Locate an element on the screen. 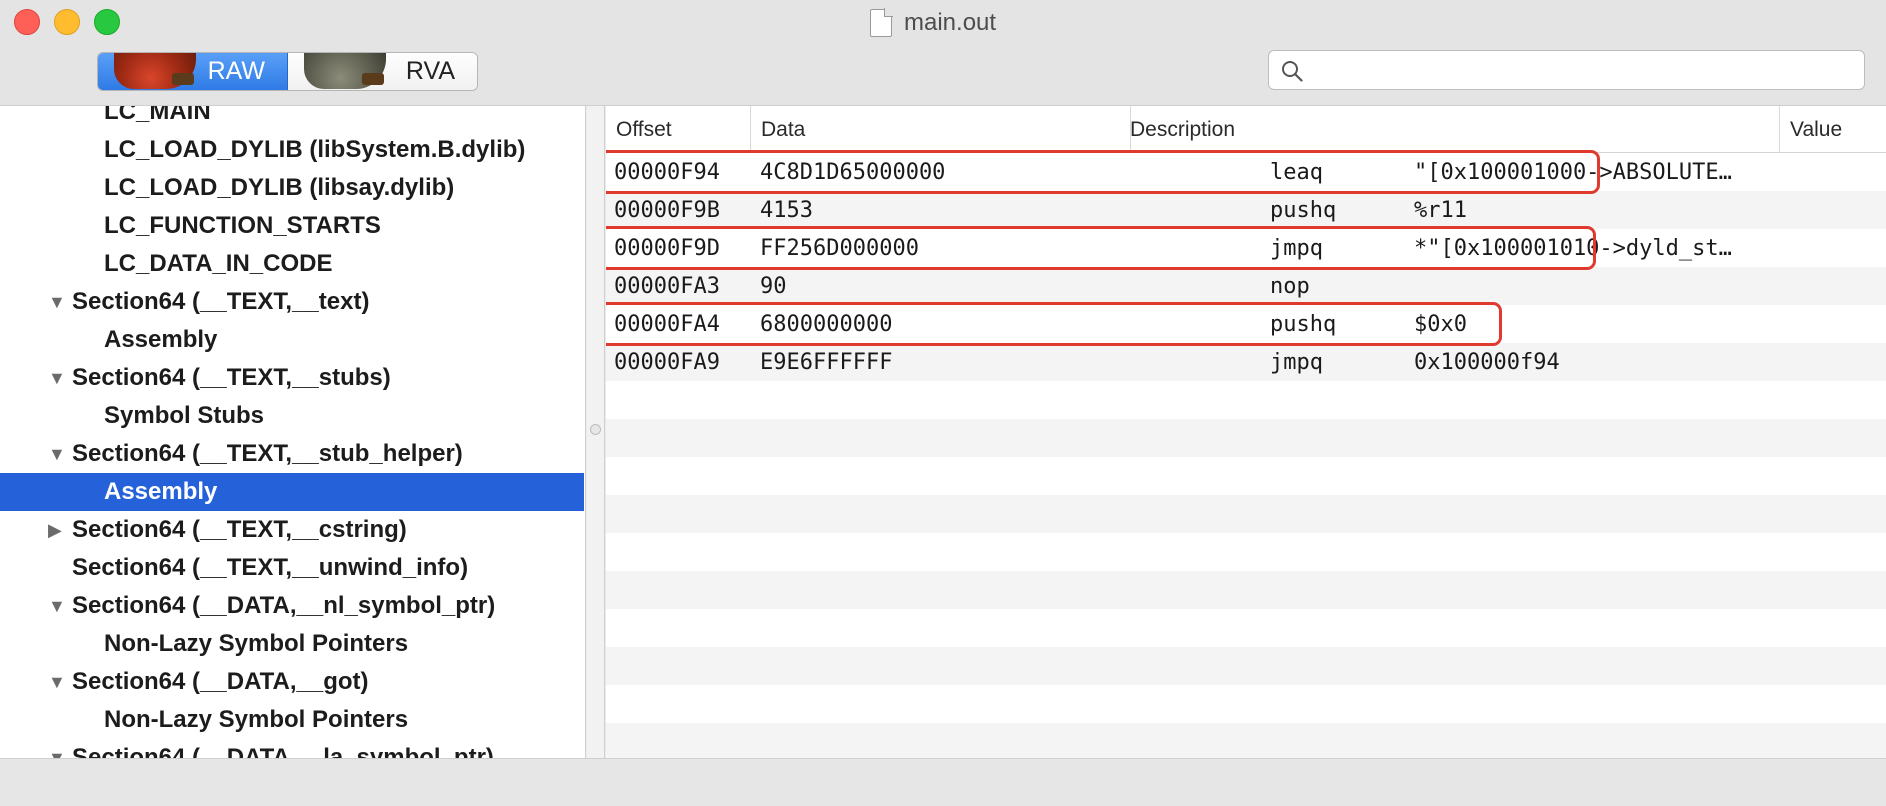 The image size is (1886, 806). sidebar-item: LC_LOAD_DYLIB (libsay.dylib) is located at coordinates (292, 188).